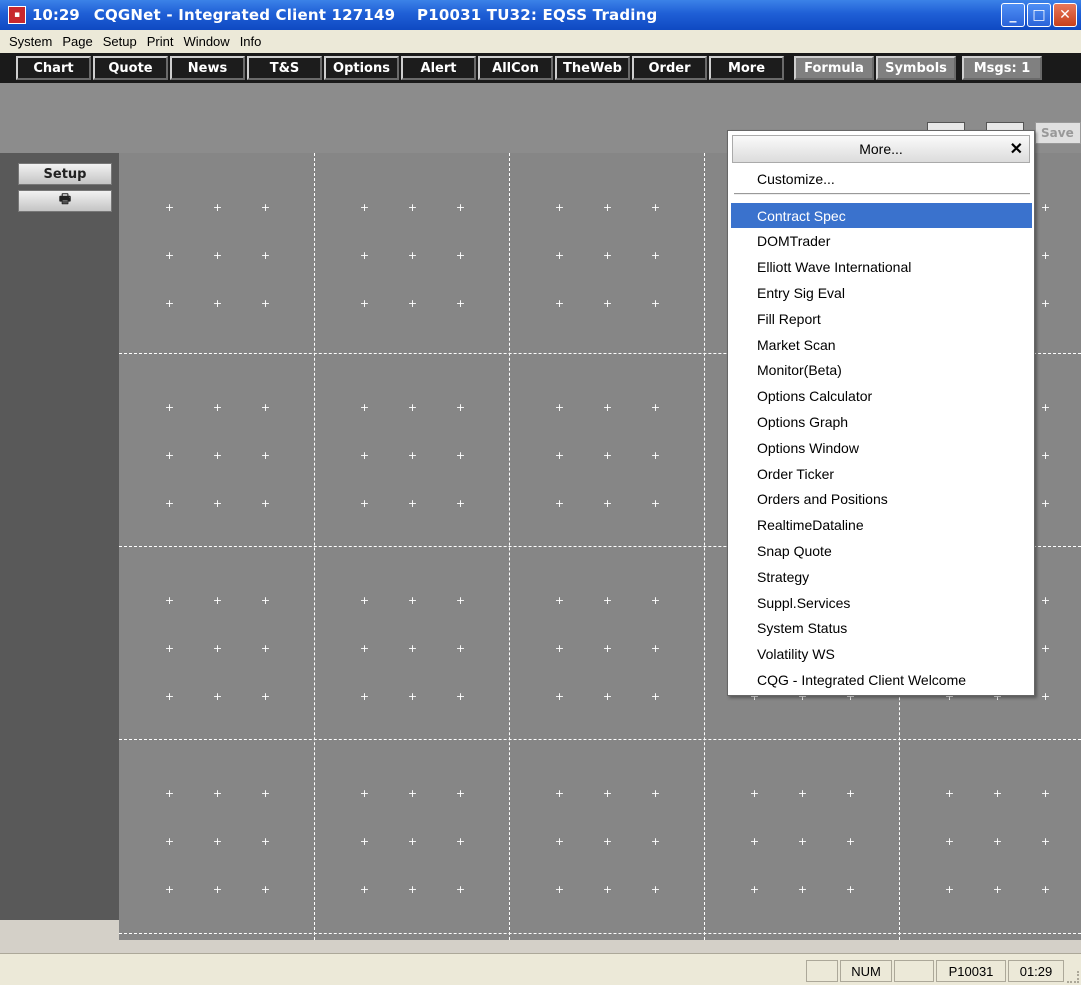  Describe the element at coordinates (515, 68) in the screenshot. I see `allcon-button: AllCon` at that location.